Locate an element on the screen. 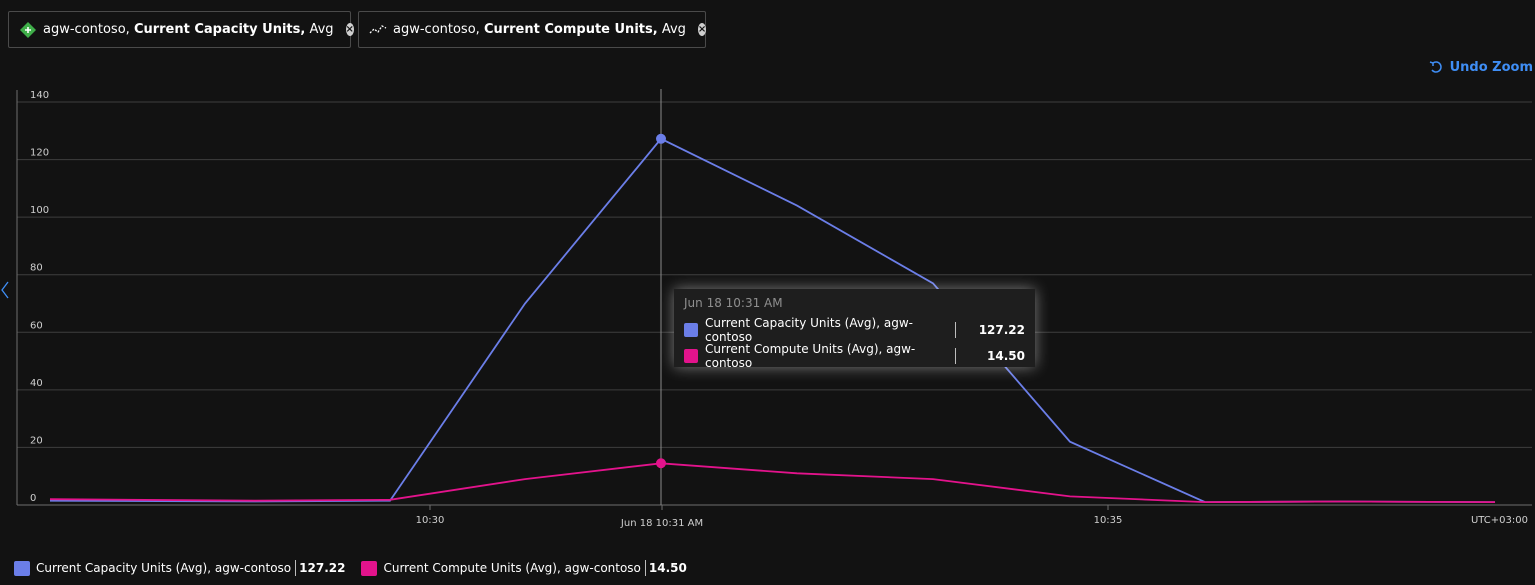  x-tick-label: Jun 18 10:31 AM is located at coordinates (661, 523).